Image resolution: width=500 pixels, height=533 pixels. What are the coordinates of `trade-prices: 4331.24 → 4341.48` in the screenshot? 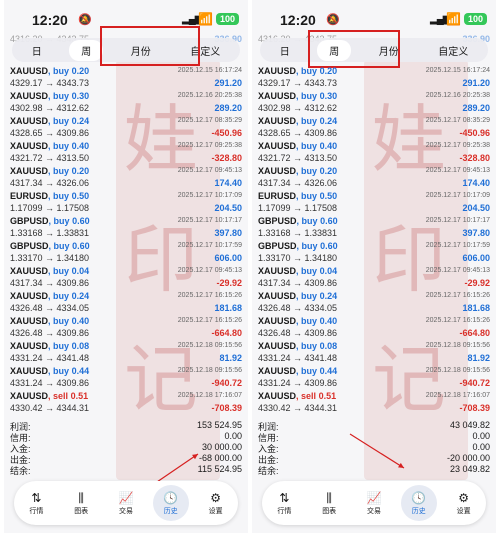 It's located at (50, 358).